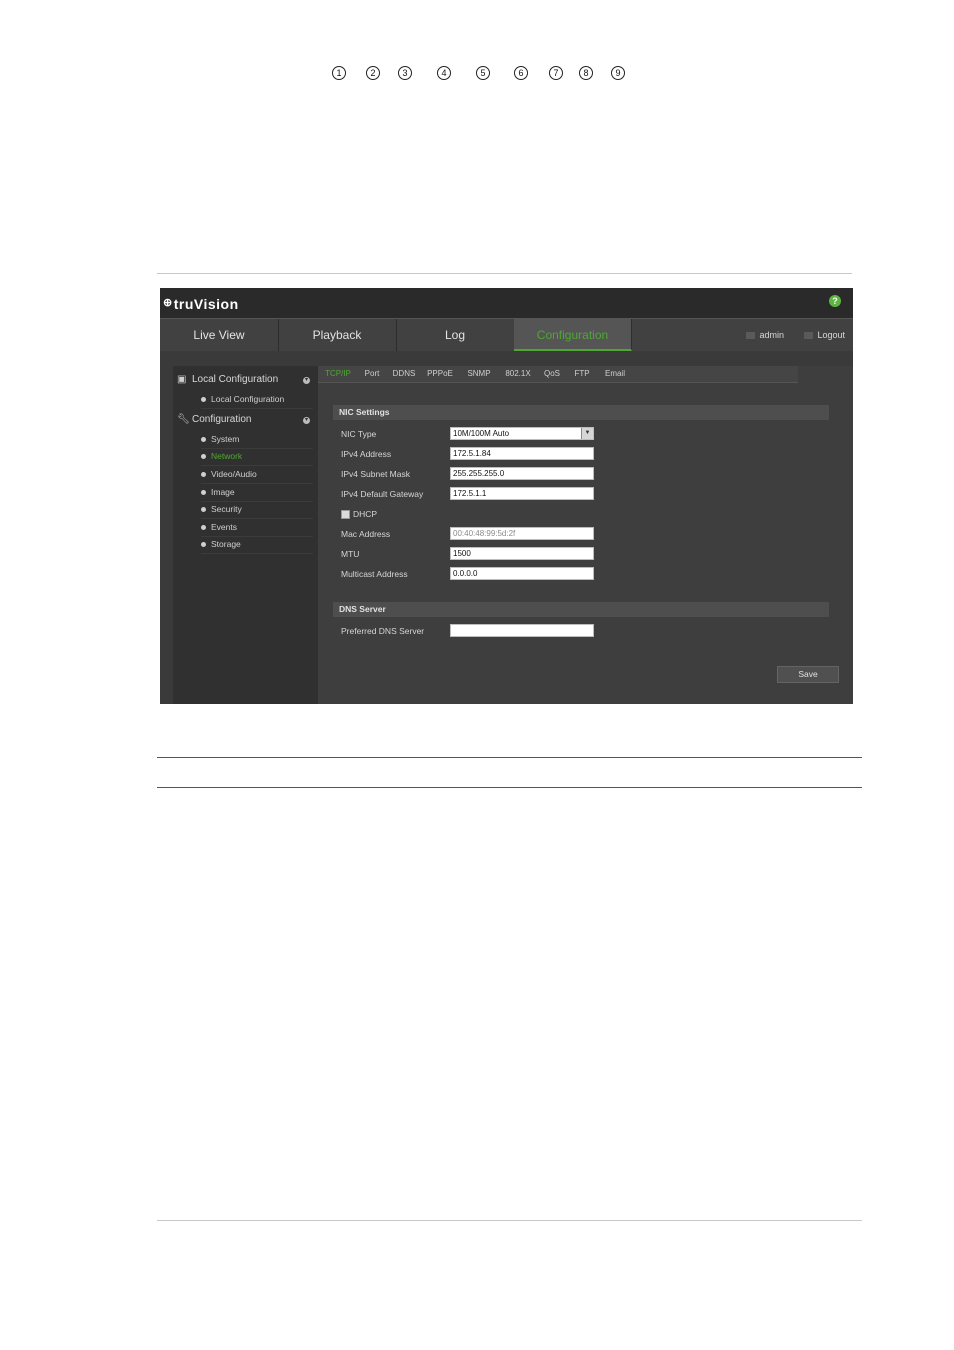 The height and width of the screenshot is (1350, 954). What do you see at coordinates (751, 336) in the screenshot?
I see `user-icon` at bounding box center [751, 336].